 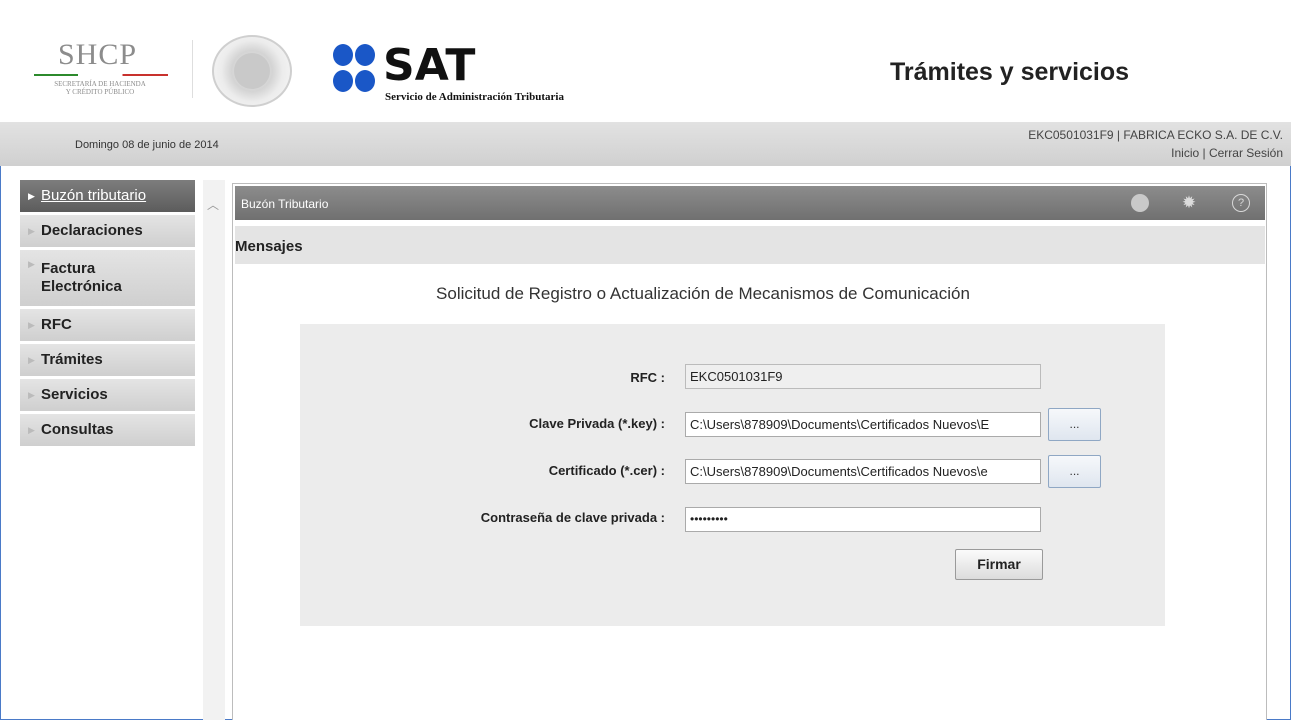 What do you see at coordinates (863, 376) in the screenshot?
I see `rfc-field: EKC0501031F9` at bounding box center [863, 376].